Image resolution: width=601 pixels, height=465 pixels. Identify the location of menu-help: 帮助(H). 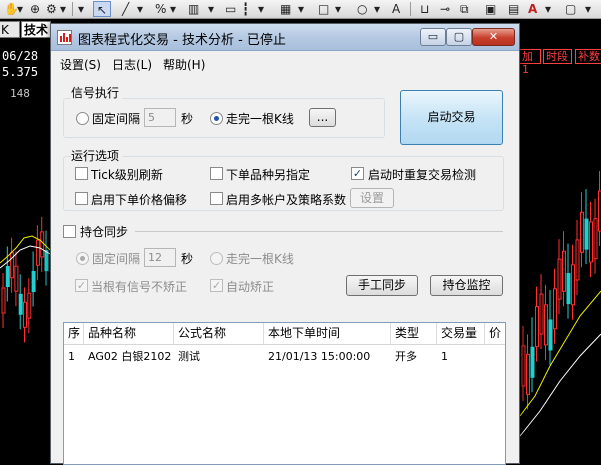
(184, 64).